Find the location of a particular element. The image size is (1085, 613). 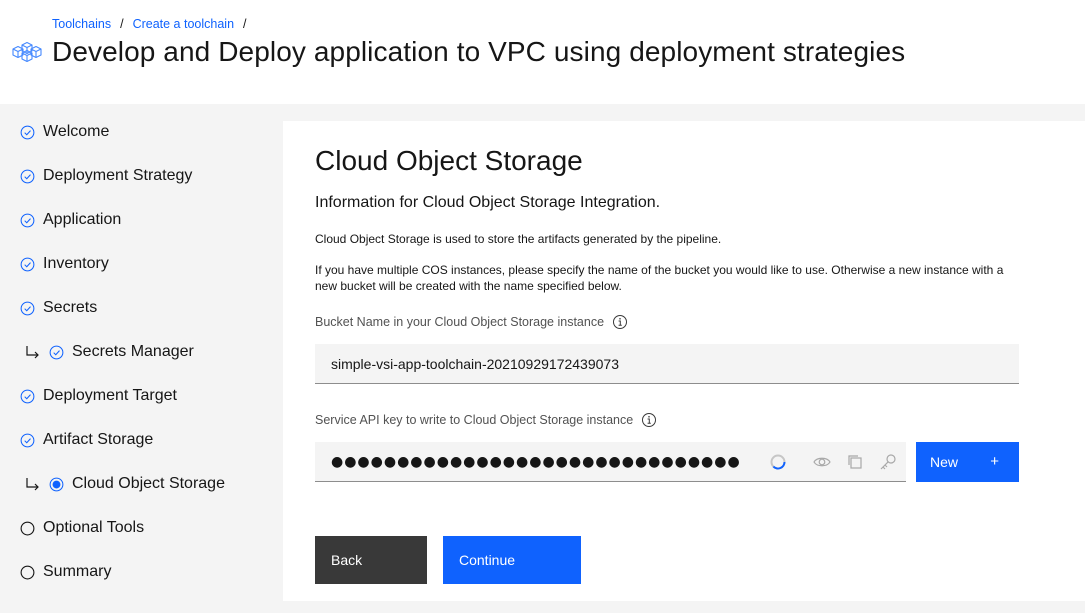

step-deployment-target: Deployment Target is located at coordinates (98, 396).